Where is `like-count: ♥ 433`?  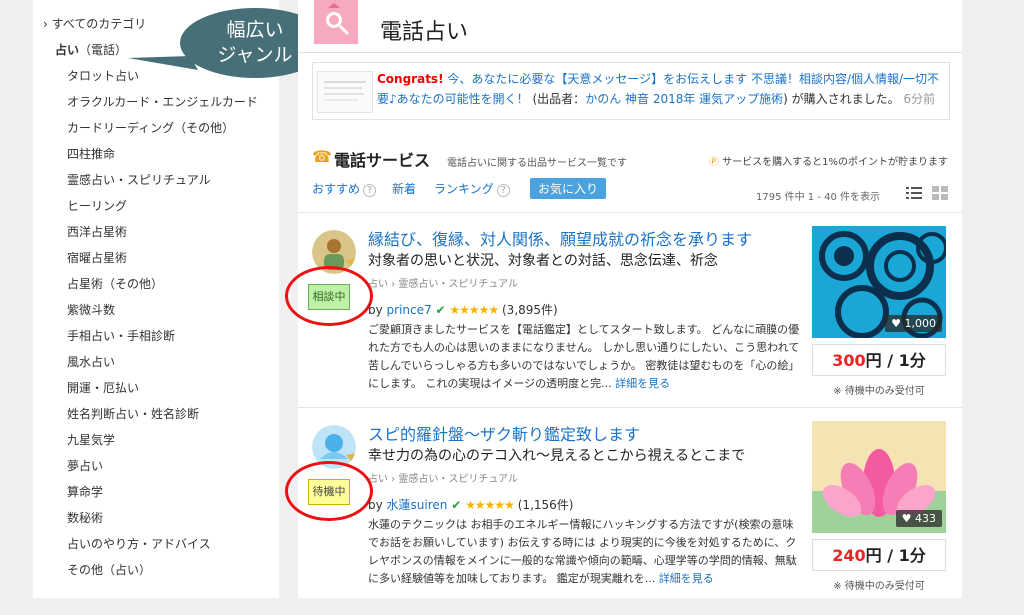
like-count: ♥ 433 is located at coordinates (918, 518).